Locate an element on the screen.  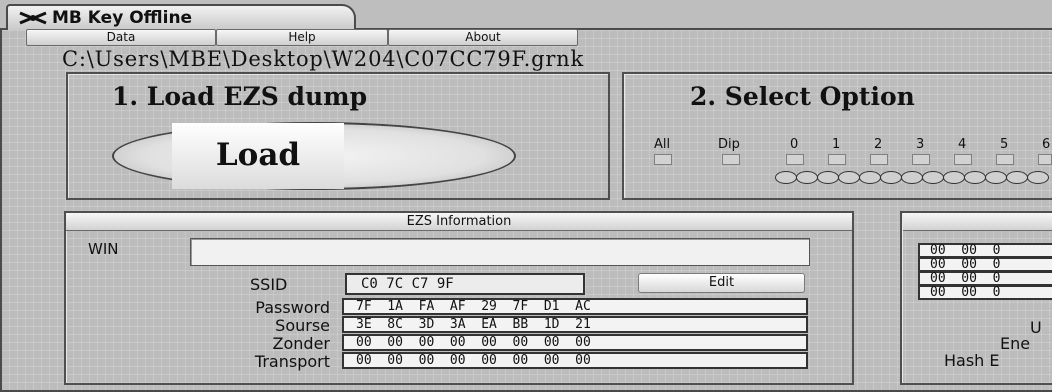
password-value: 7F 1A FA AF 29 7F D1 AC is located at coordinates (575, 306).